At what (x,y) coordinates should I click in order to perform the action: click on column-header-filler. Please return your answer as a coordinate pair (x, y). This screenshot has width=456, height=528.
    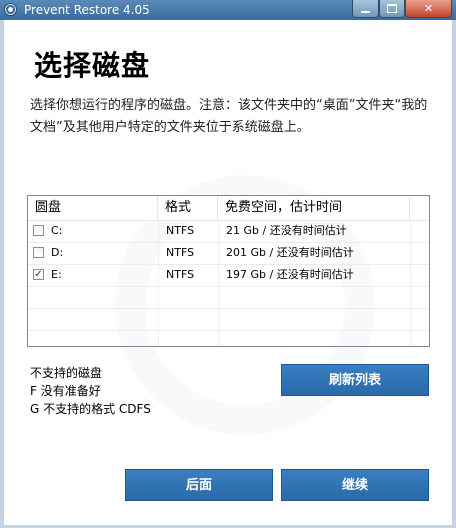
    Looking at the image, I should click on (419, 208).